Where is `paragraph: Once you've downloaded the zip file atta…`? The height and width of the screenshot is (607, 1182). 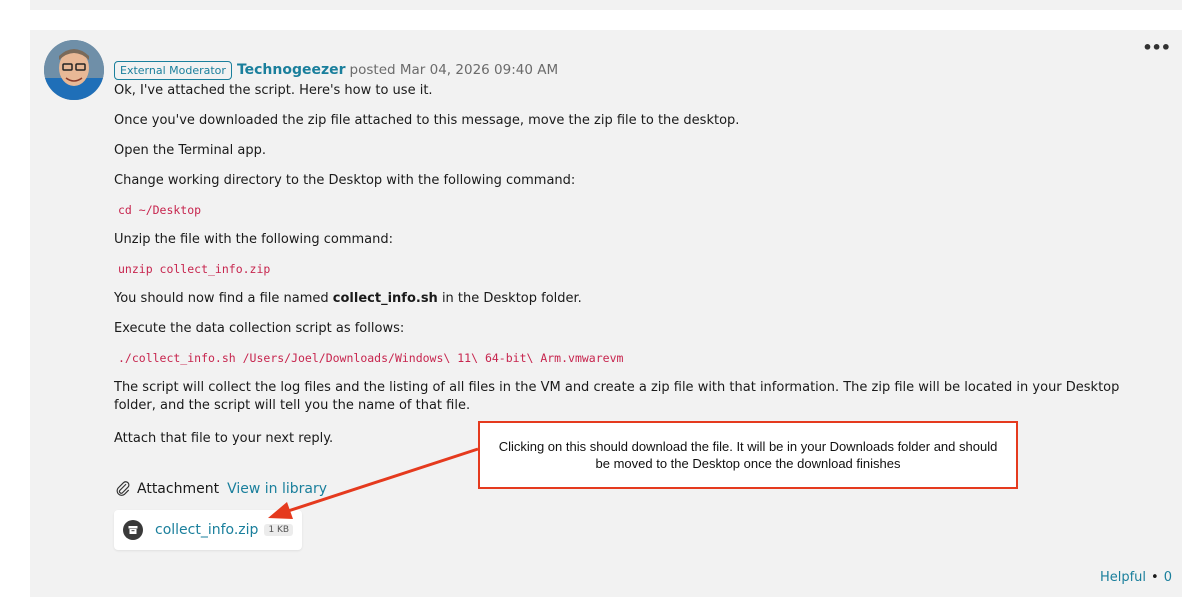
paragraph: Once you've downloaded the zip file atta… is located at coordinates (427, 120).